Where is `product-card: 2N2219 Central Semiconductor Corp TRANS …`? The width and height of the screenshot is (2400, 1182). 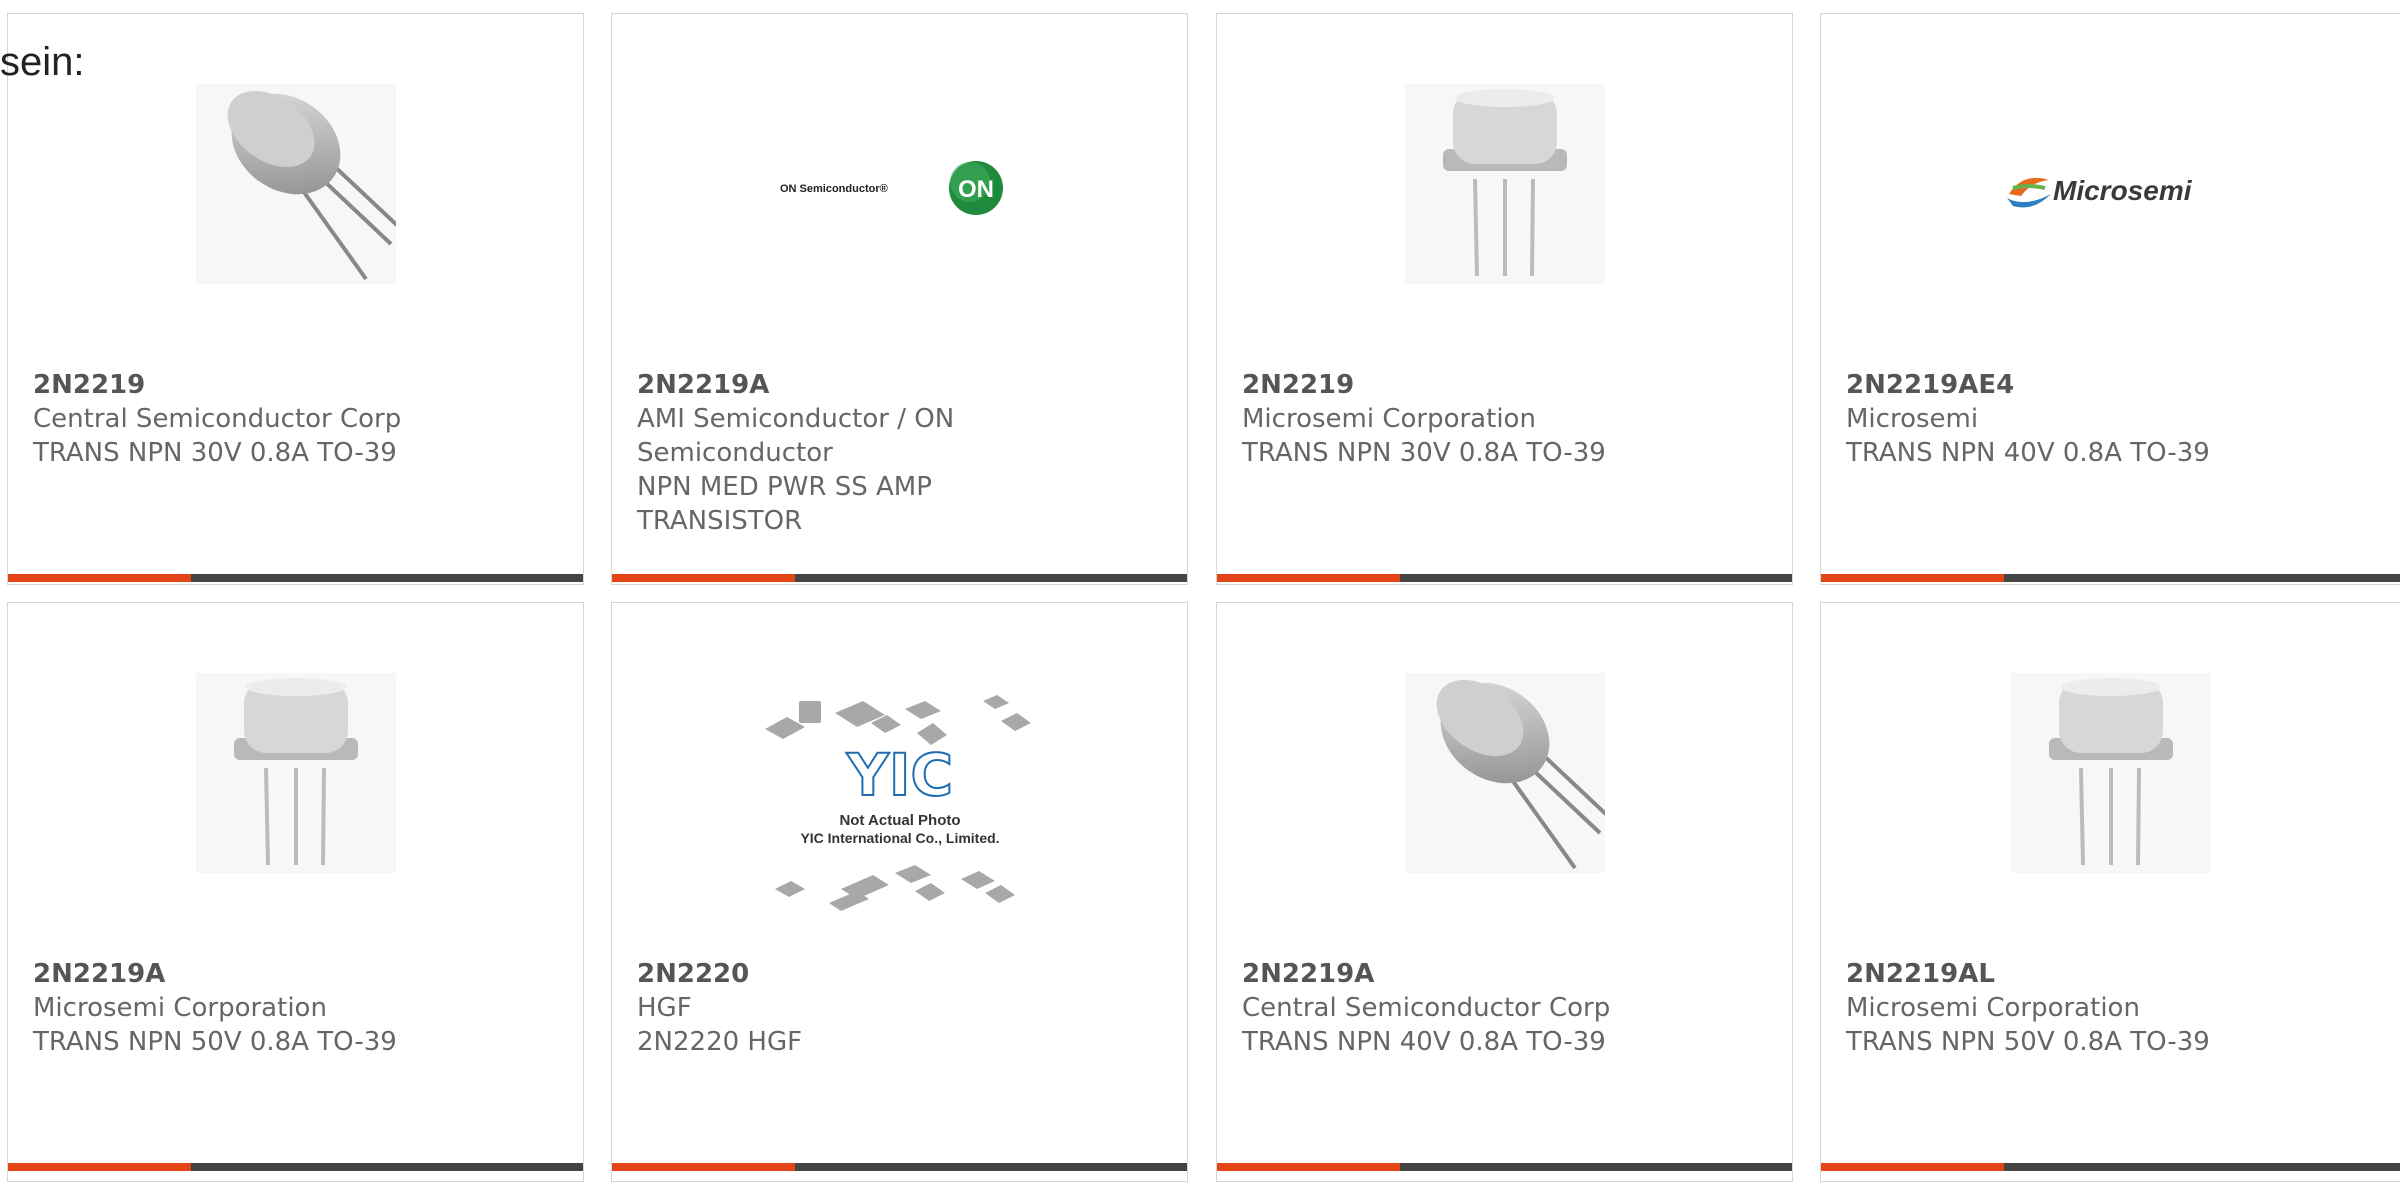 product-card: 2N2219 Central Semiconductor Corp TRANS … is located at coordinates (295, 299).